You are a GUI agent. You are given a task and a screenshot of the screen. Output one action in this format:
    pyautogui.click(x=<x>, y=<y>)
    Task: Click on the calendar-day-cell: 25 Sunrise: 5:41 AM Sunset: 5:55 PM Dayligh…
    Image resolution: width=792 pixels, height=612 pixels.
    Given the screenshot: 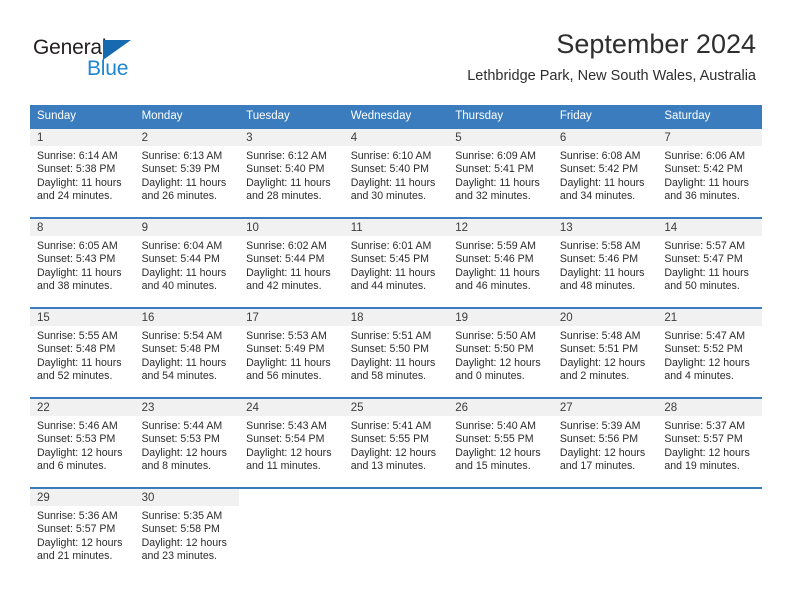 What is the action you would take?
    pyautogui.click(x=396, y=443)
    